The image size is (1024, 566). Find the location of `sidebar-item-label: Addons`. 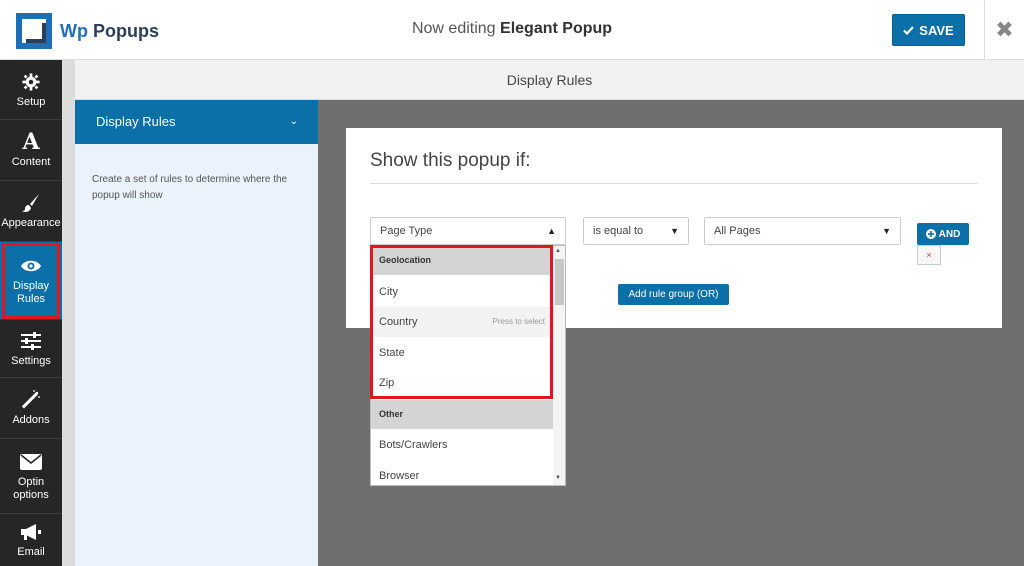

sidebar-item-label: Addons is located at coordinates (31, 420).